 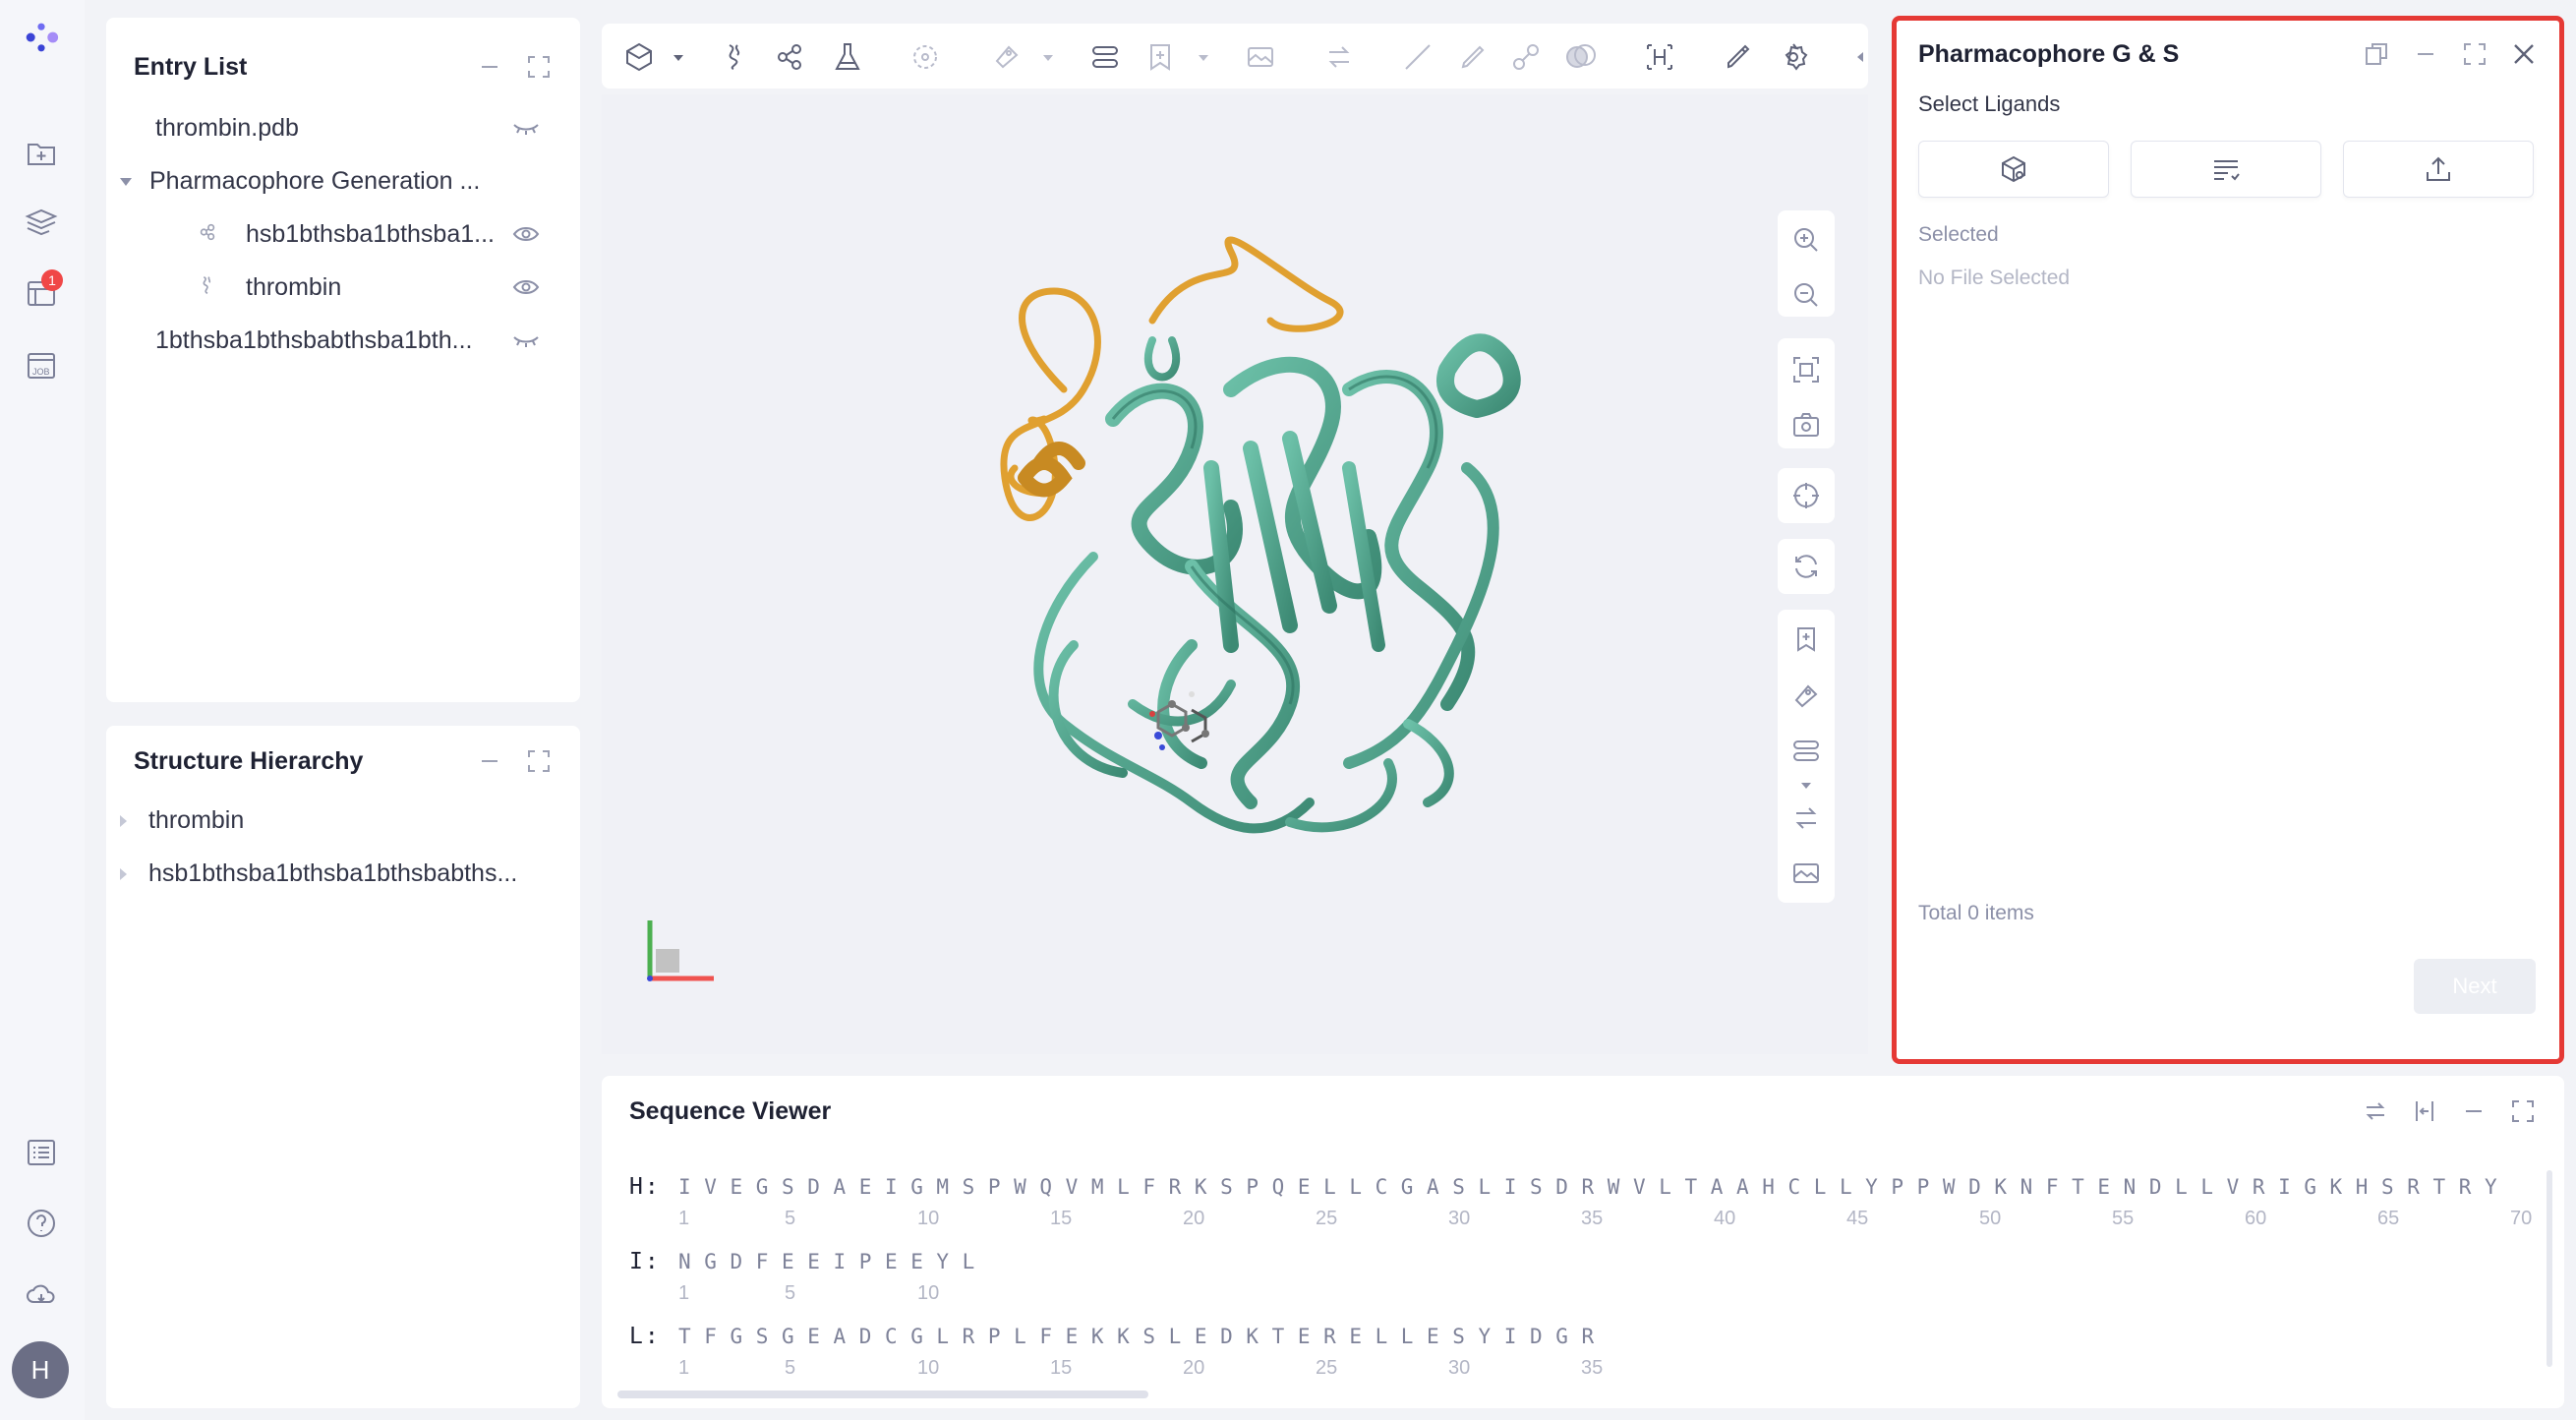 I want to click on help-icon, so click(x=41, y=1223).